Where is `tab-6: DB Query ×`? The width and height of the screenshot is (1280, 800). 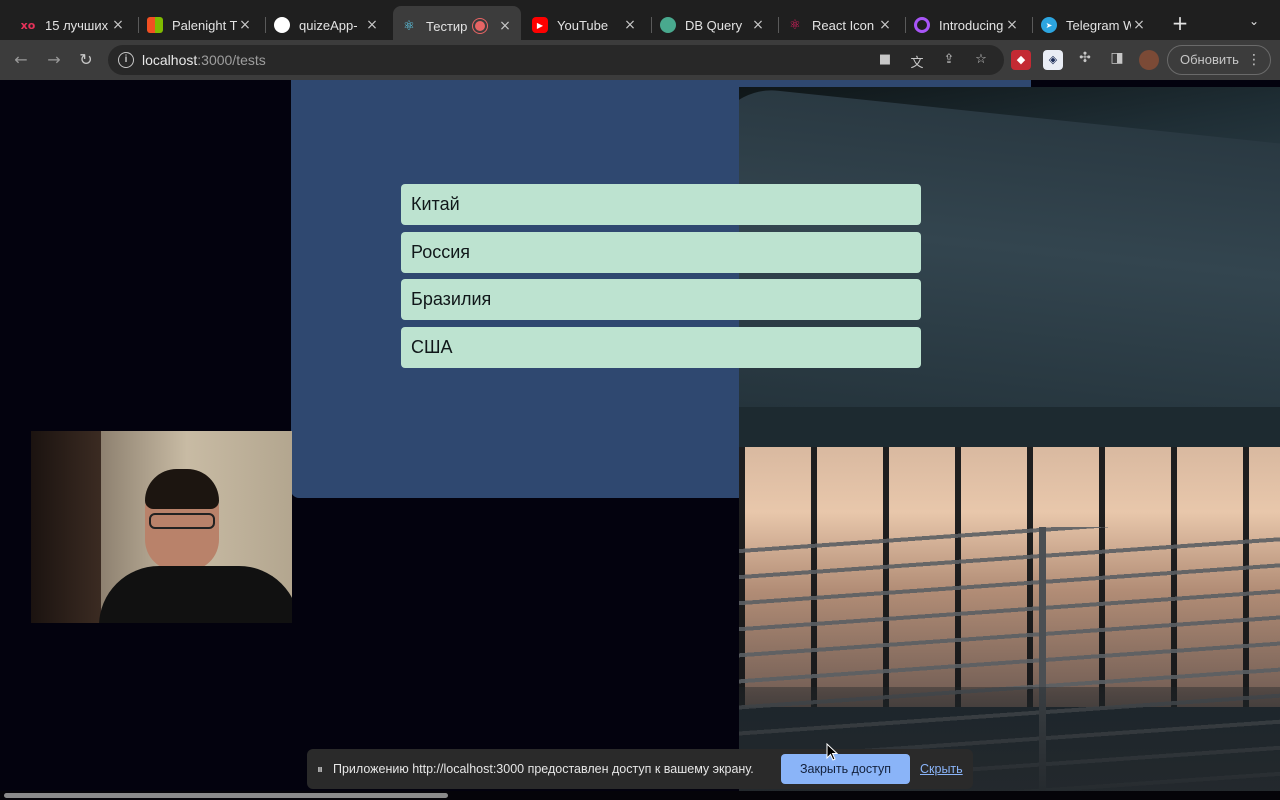 tab-6: DB Query × is located at coordinates (713, 25).